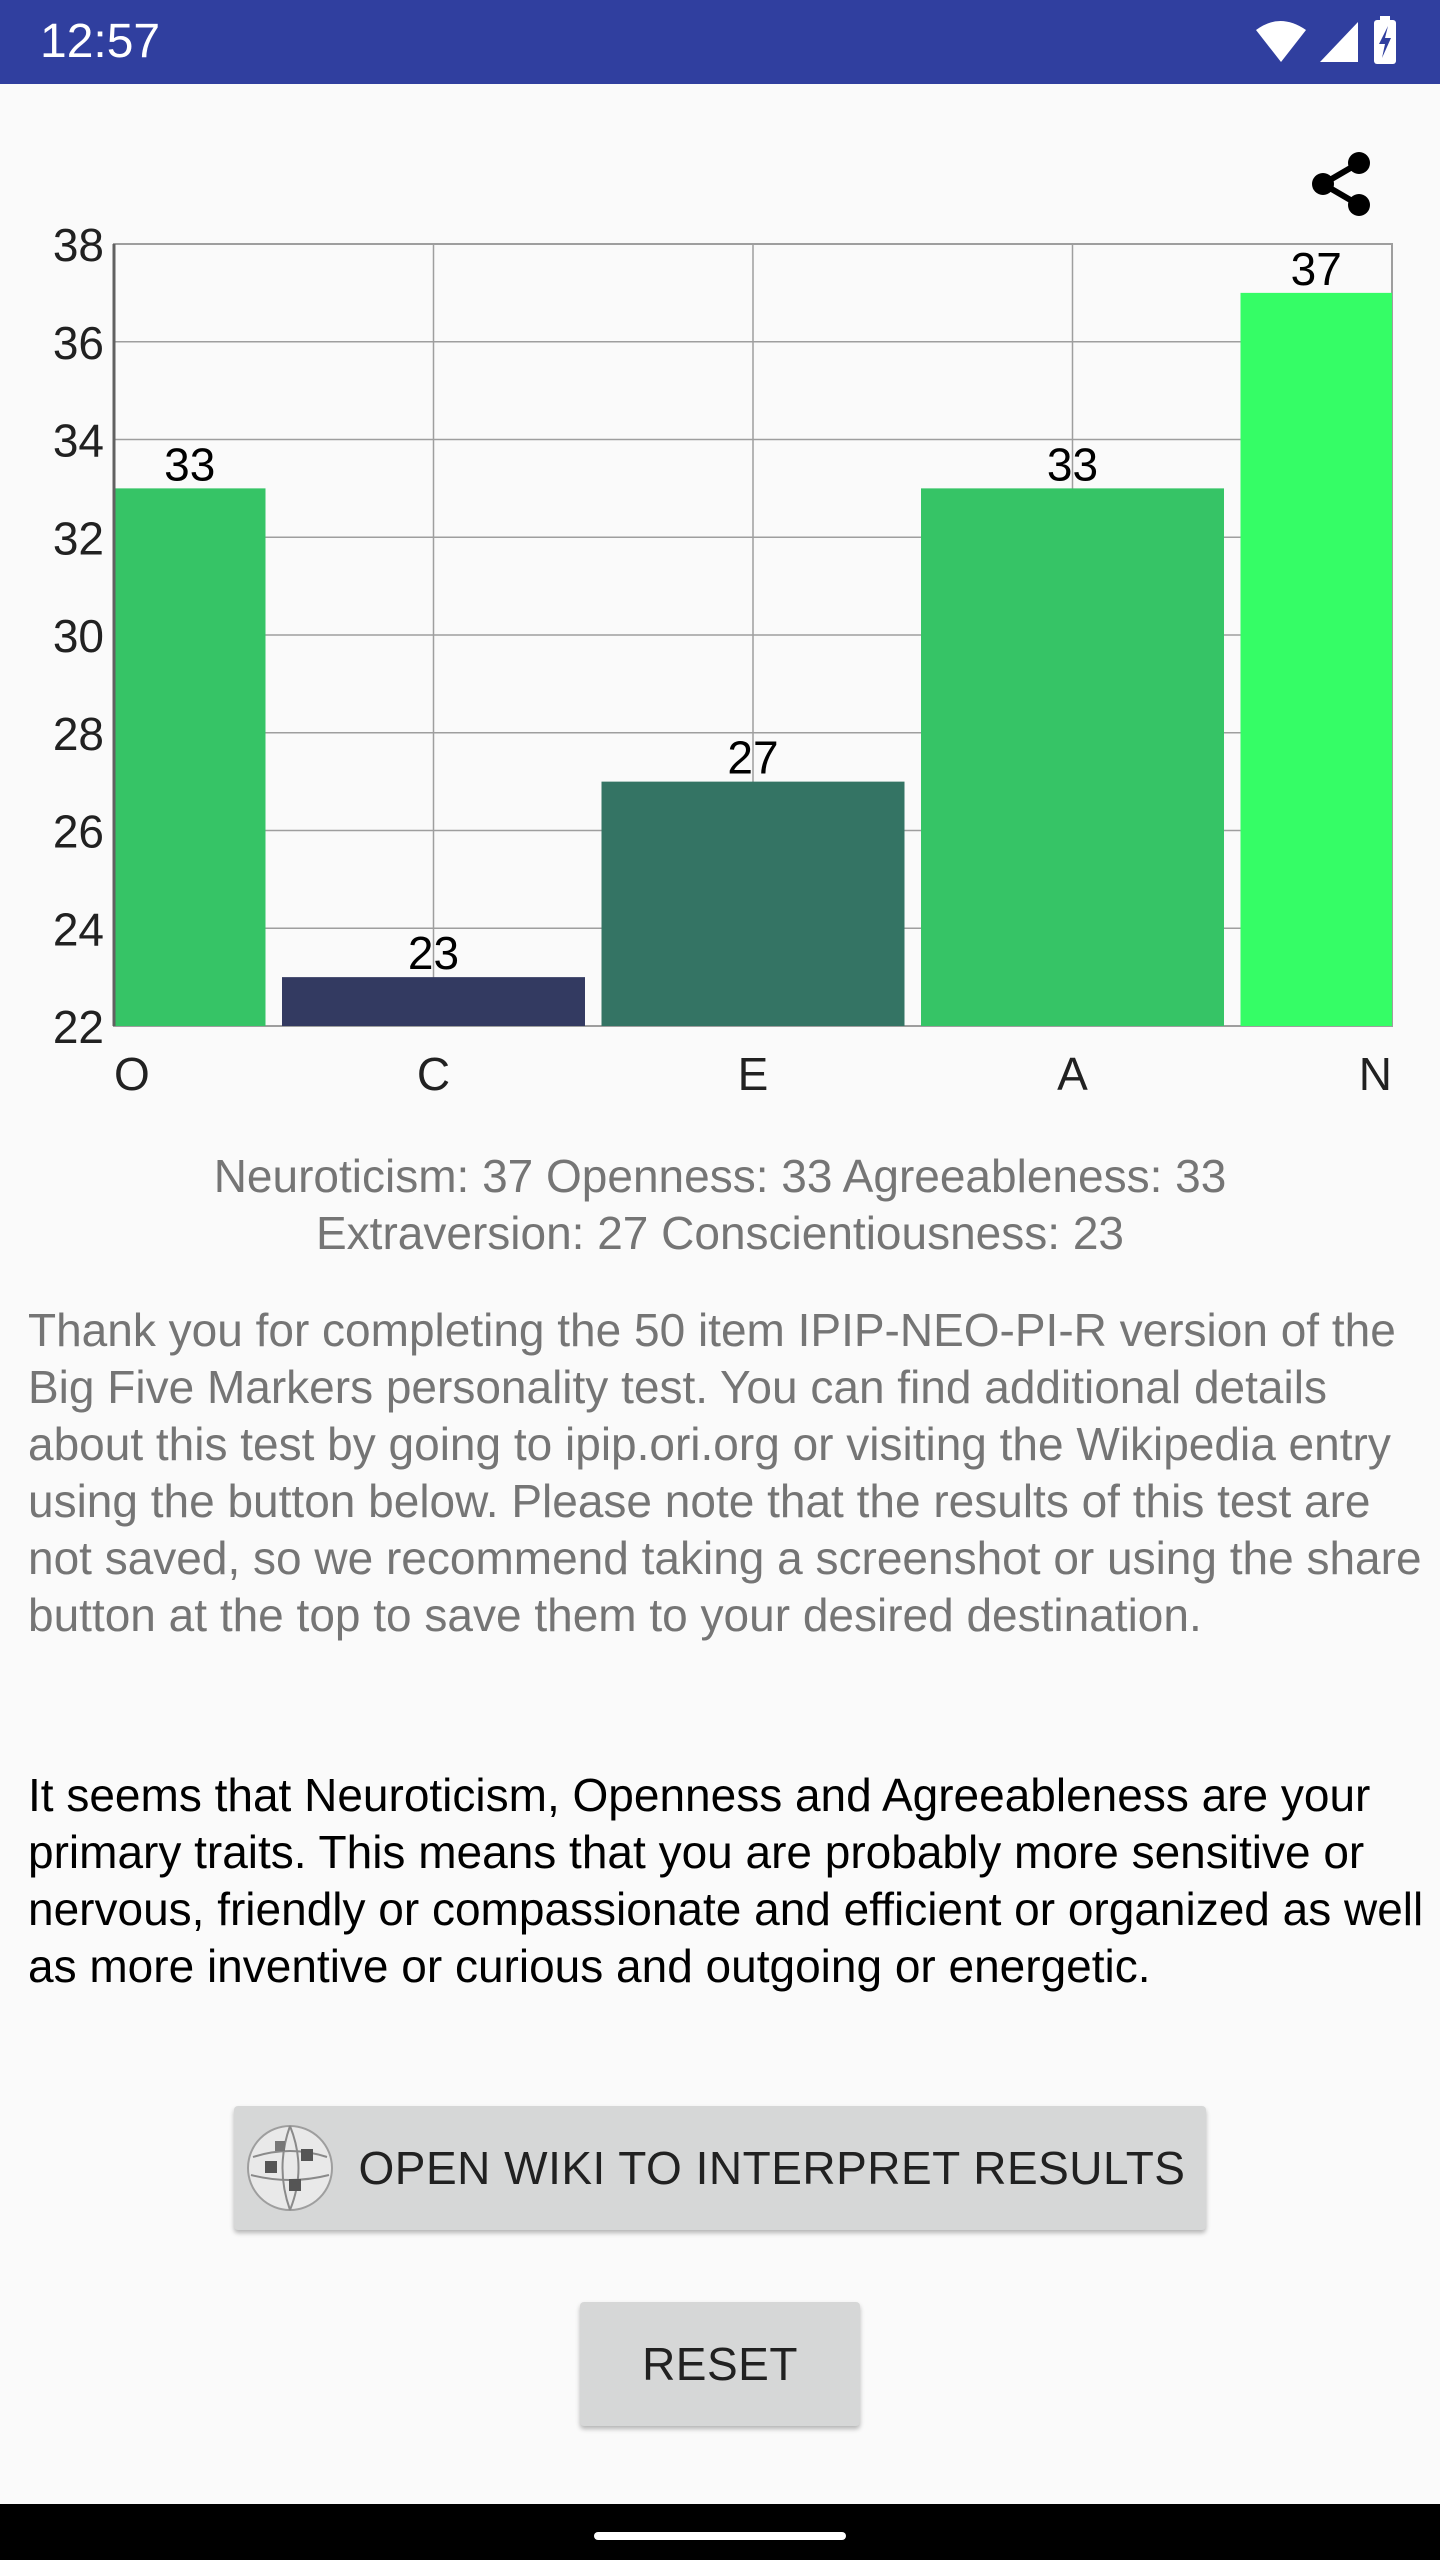 The width and height of the screenshot is (1440, 2560). What do you see at coordinates (1375, 1074) in the screenshot?
I see `x-tick-label: N` at bounding box center [1375, 1074].